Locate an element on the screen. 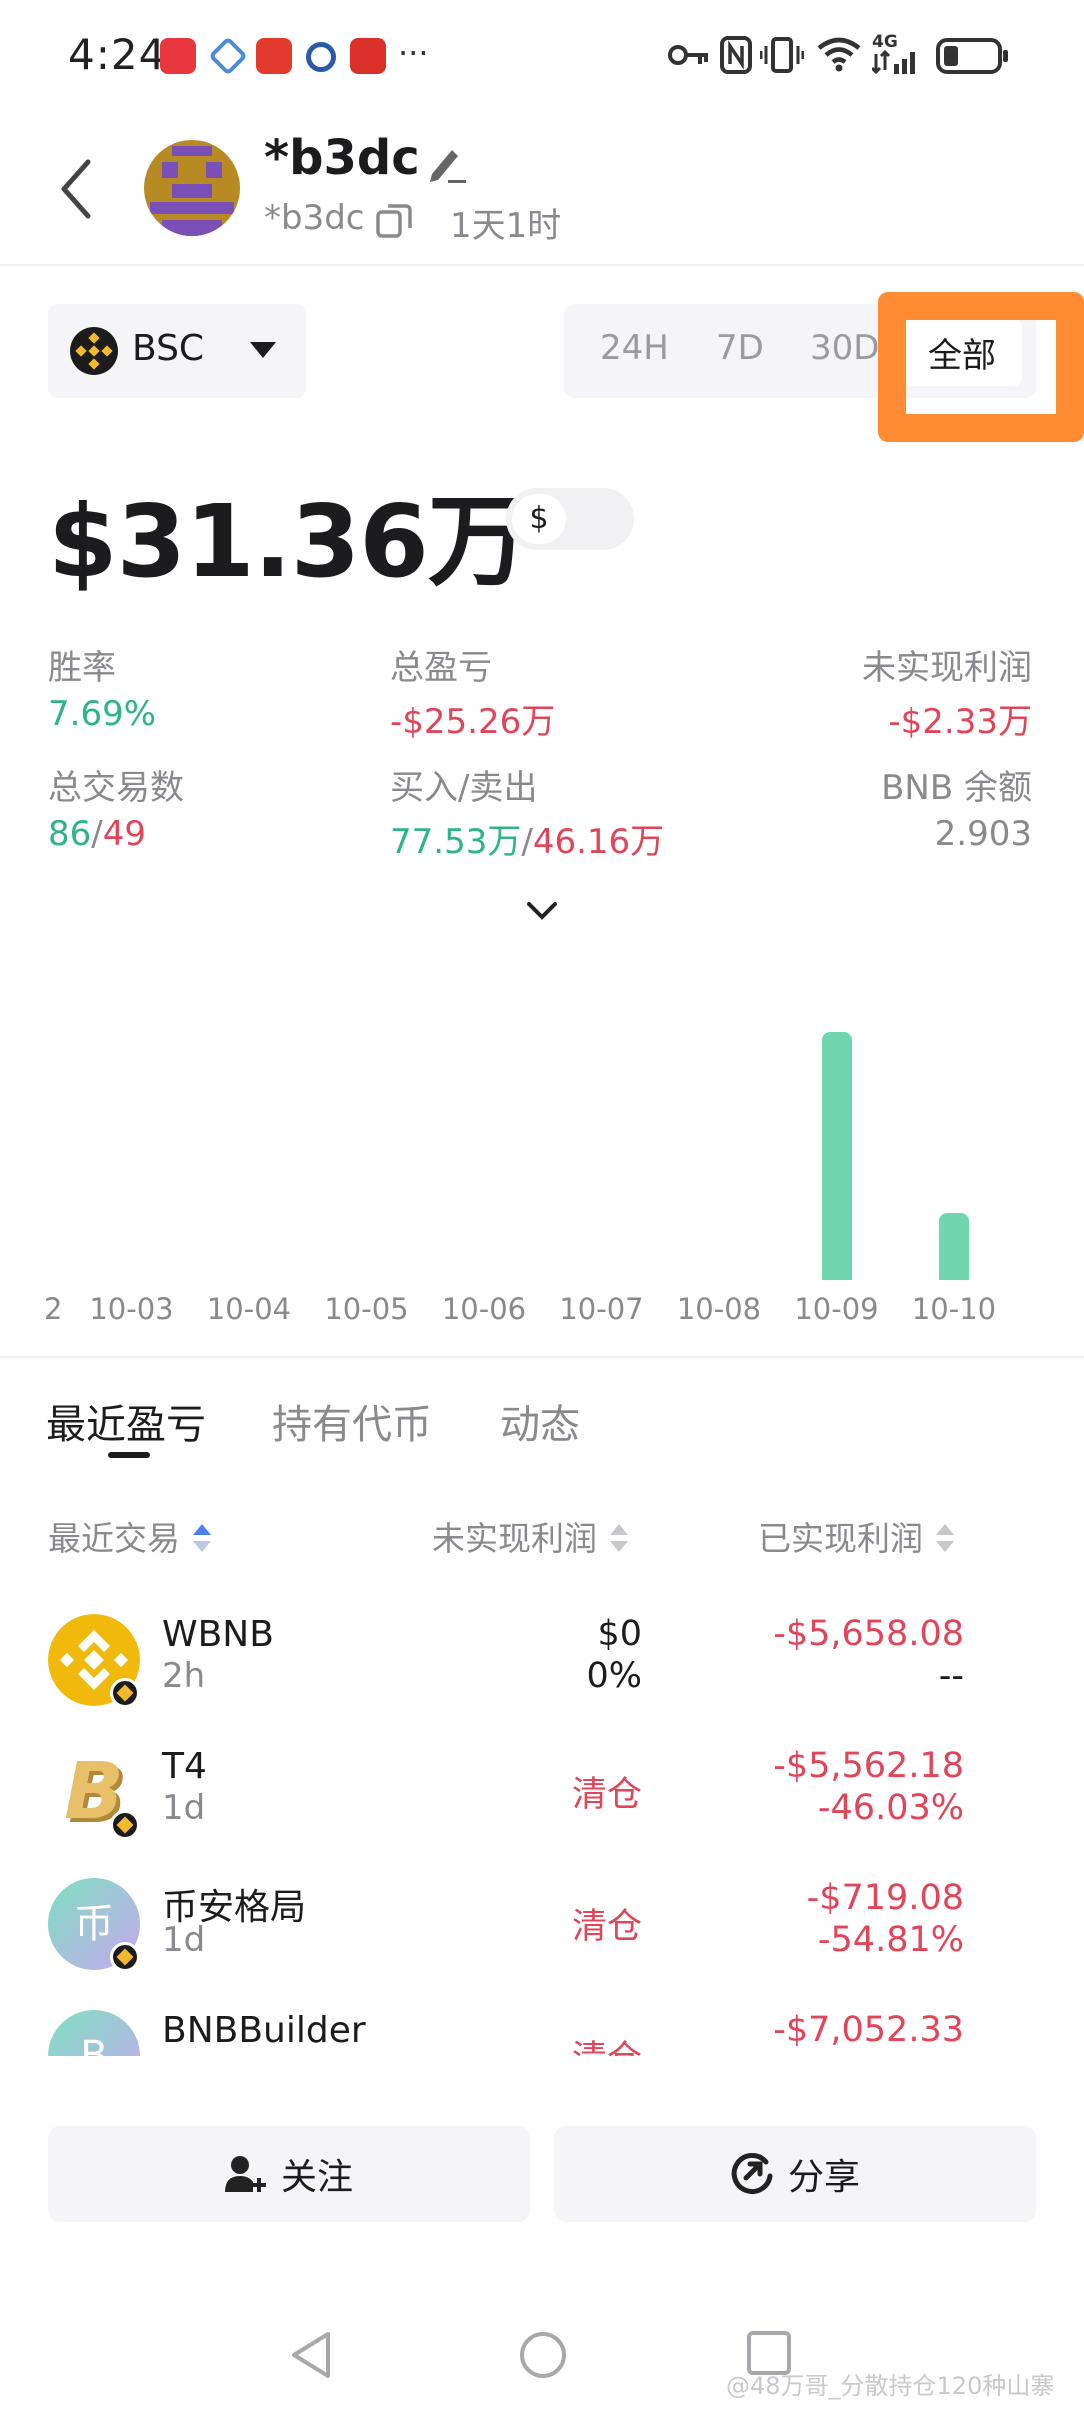  win-rate-value: 7.69% is located at coordinates (102, 714).